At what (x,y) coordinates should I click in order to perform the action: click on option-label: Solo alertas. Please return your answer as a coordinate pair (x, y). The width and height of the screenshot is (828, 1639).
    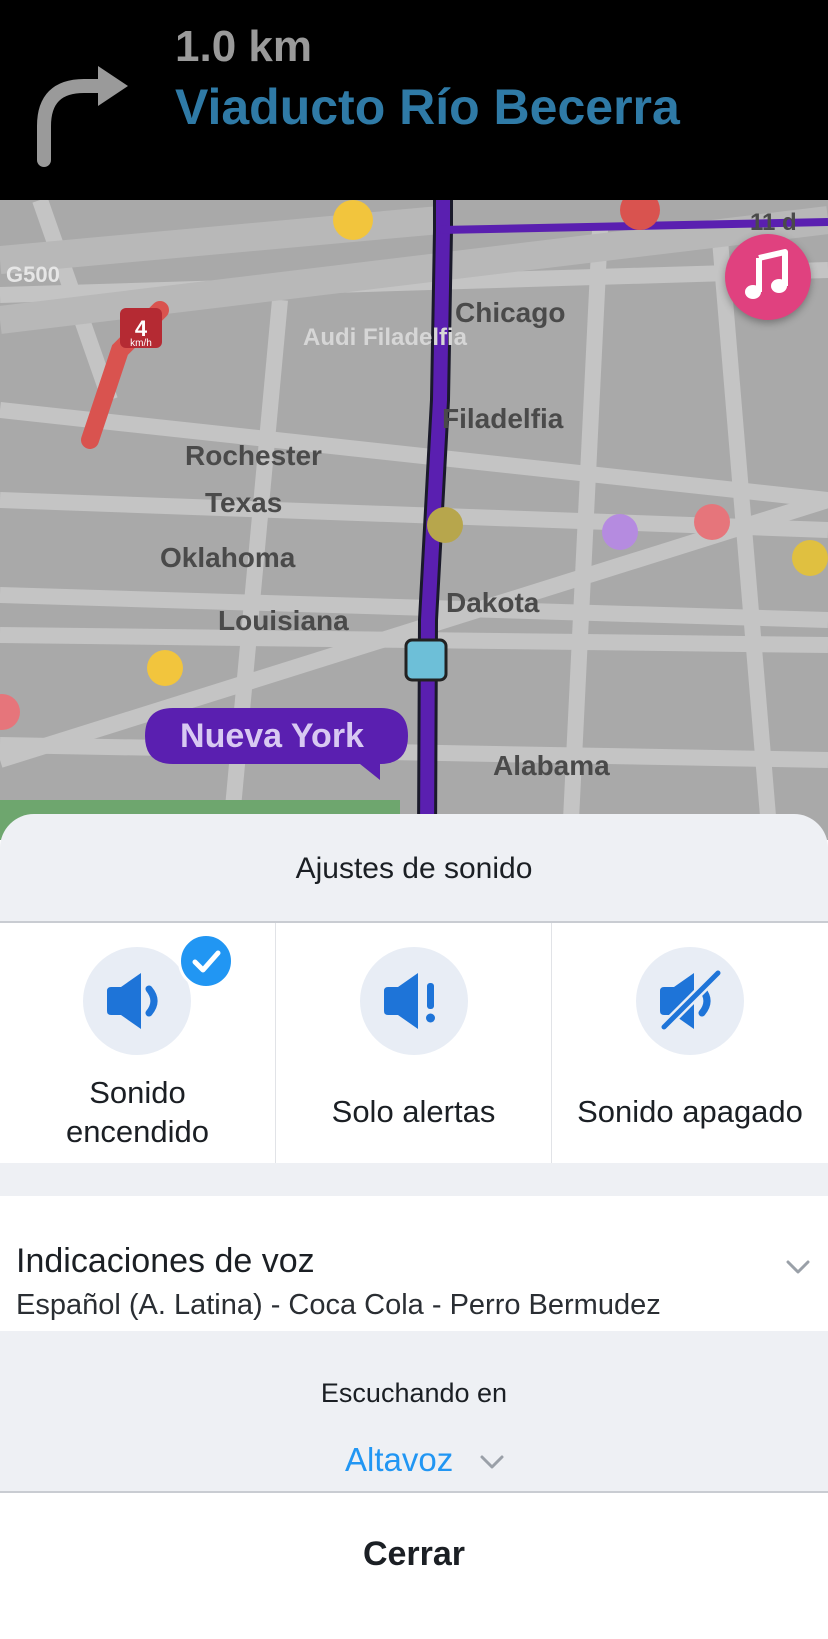
    Looking at the image, I should click on (413, 1111).